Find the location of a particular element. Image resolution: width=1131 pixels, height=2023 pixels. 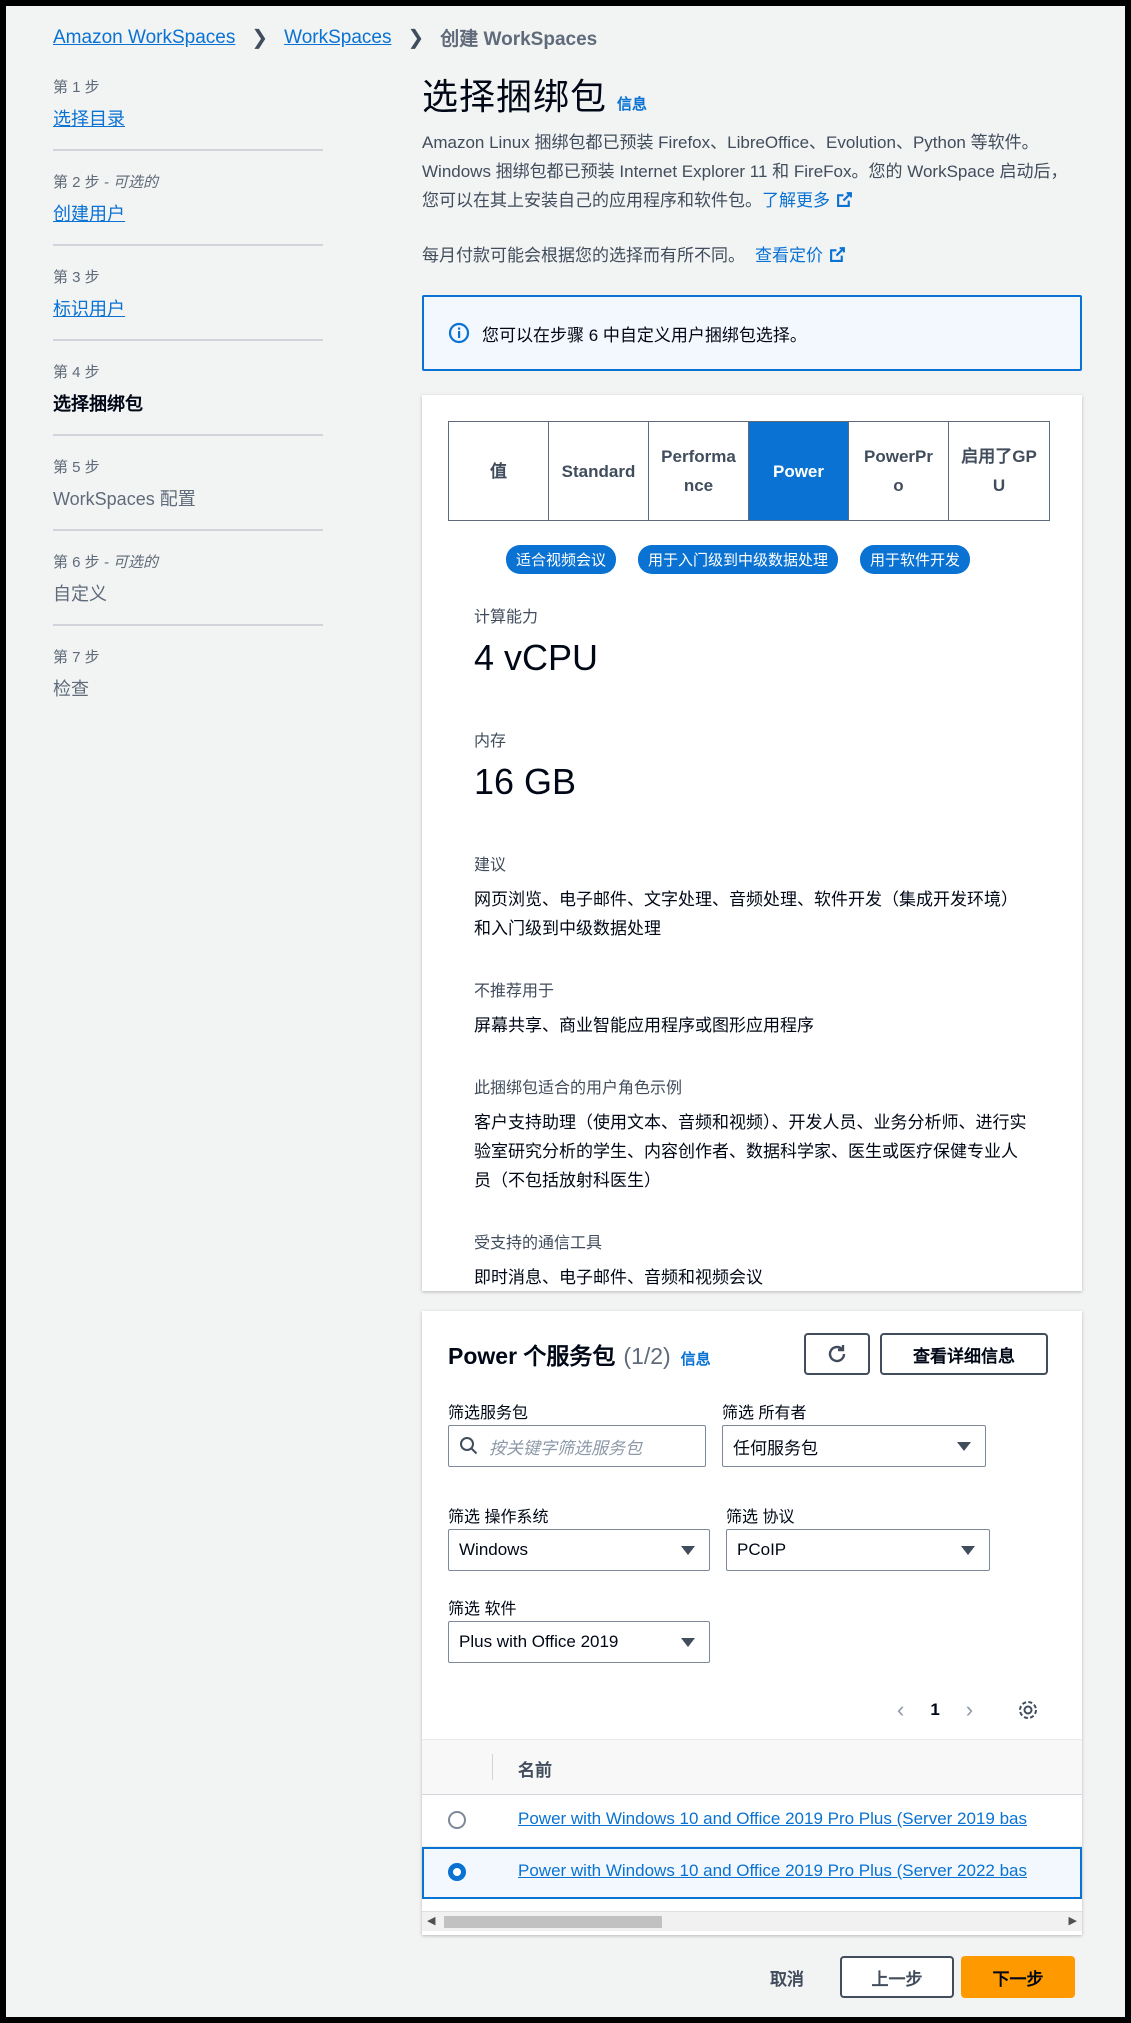

owner-filter-label: 筛选 所有者 is located at coordinates (764, 1413).